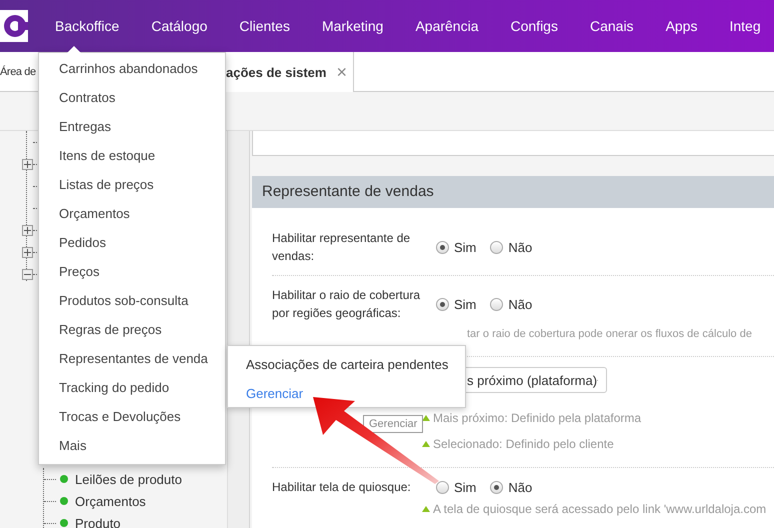 The image size is (774, 528). What do you see at coordinates (98, 522) in the screenshot?
I see `tree-item: Produto` at bounding box center [98, 522].